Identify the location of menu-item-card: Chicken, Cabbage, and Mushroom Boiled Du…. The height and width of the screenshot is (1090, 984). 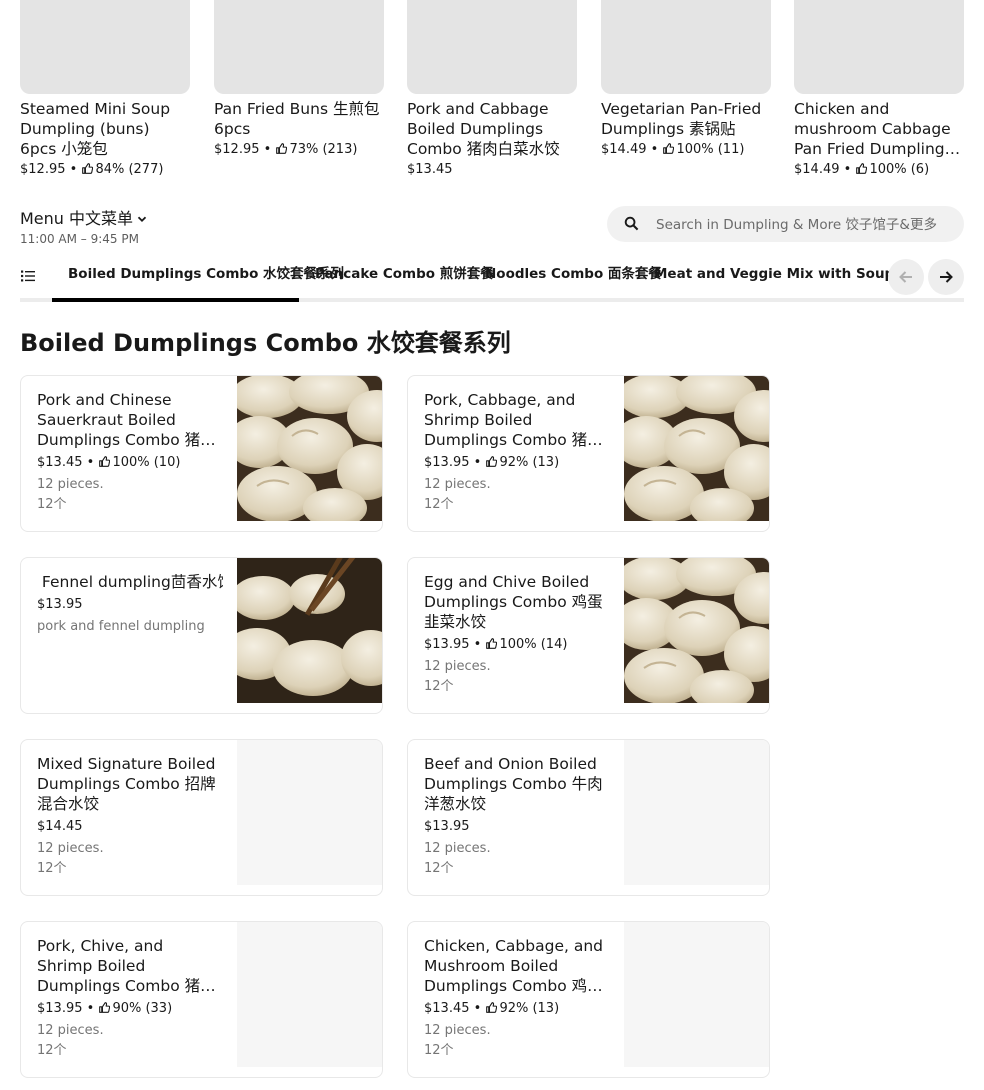
(588, 999).